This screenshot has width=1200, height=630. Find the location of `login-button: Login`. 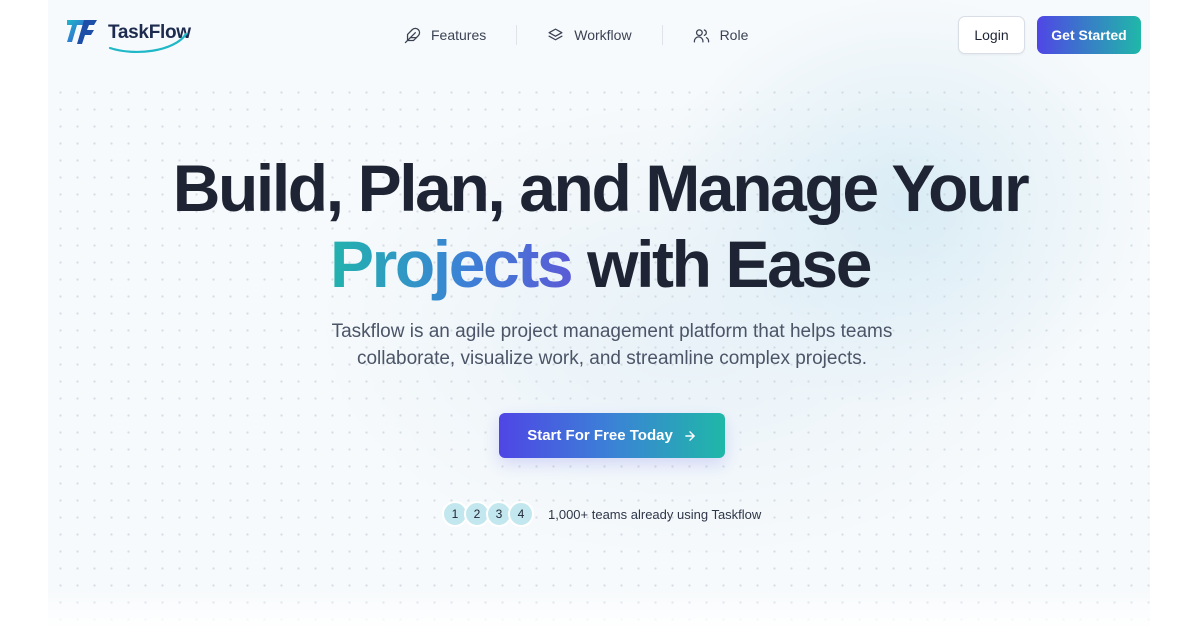

login-button: Login is located at coordinates (991, 35).